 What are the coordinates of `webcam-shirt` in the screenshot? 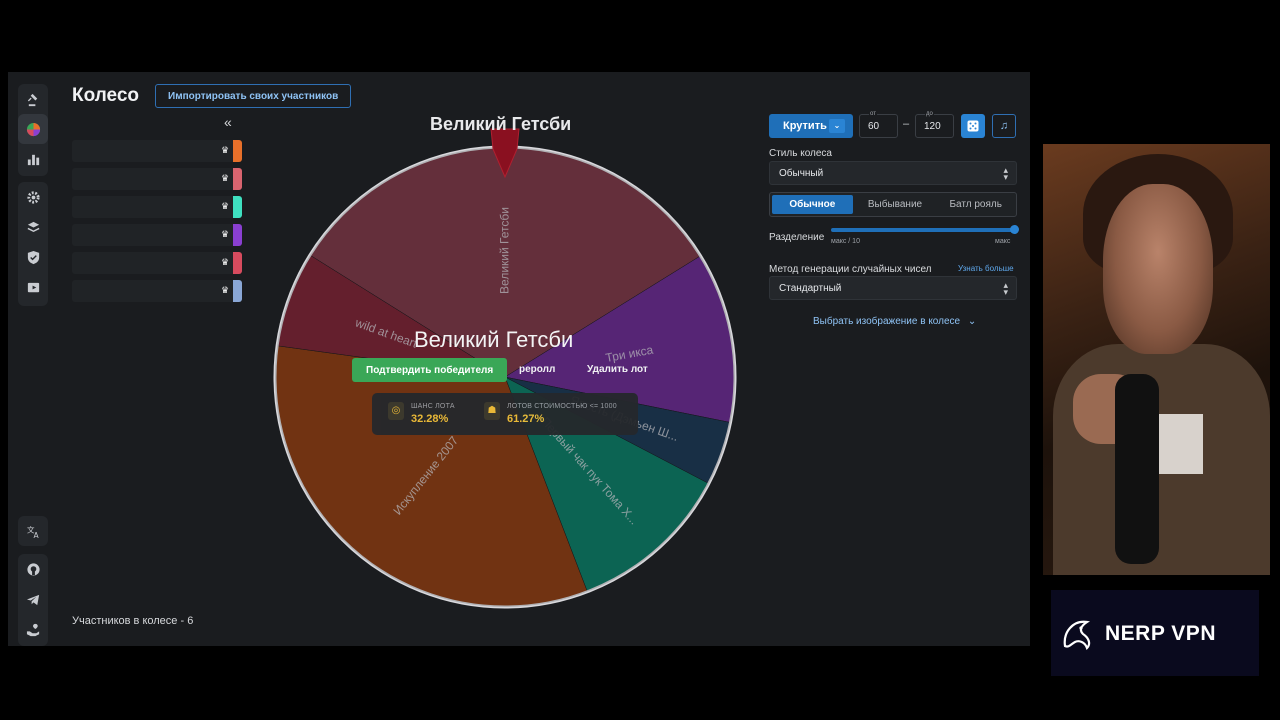 It's located at (1178, 444).